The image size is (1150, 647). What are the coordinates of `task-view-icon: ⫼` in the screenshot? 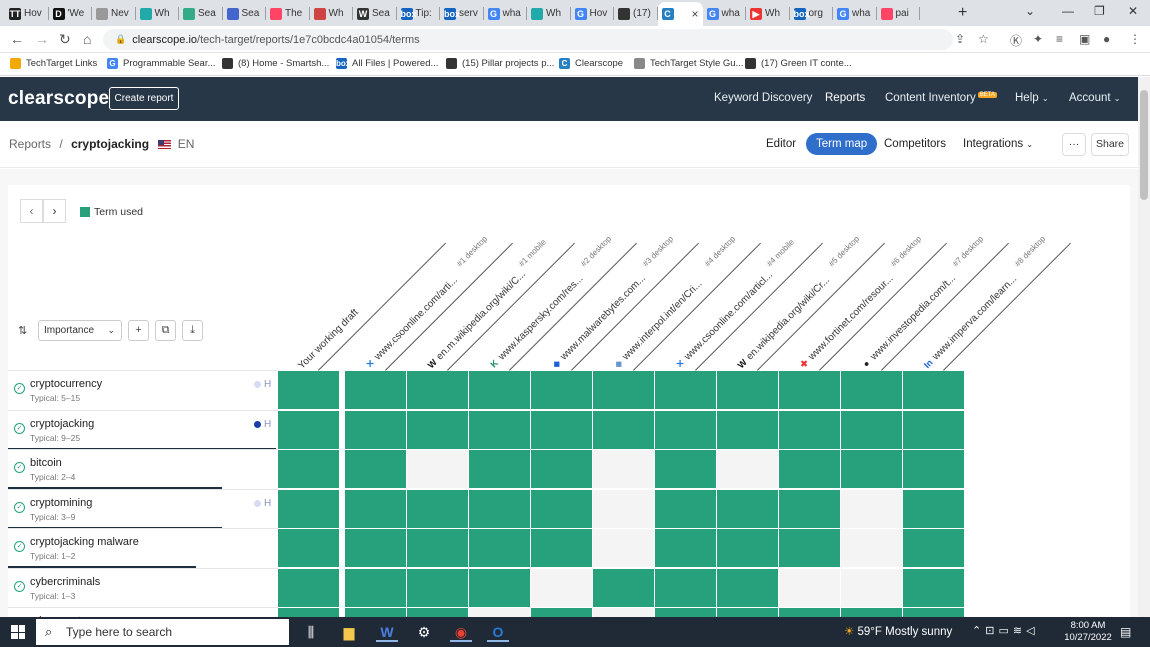 It's located at (311, 632).